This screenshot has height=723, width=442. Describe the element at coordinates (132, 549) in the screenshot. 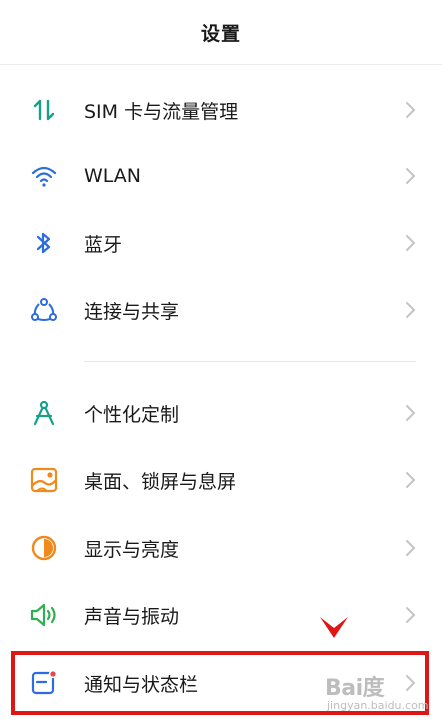

I see `settings-item-label: 显示与亮度` at that location.